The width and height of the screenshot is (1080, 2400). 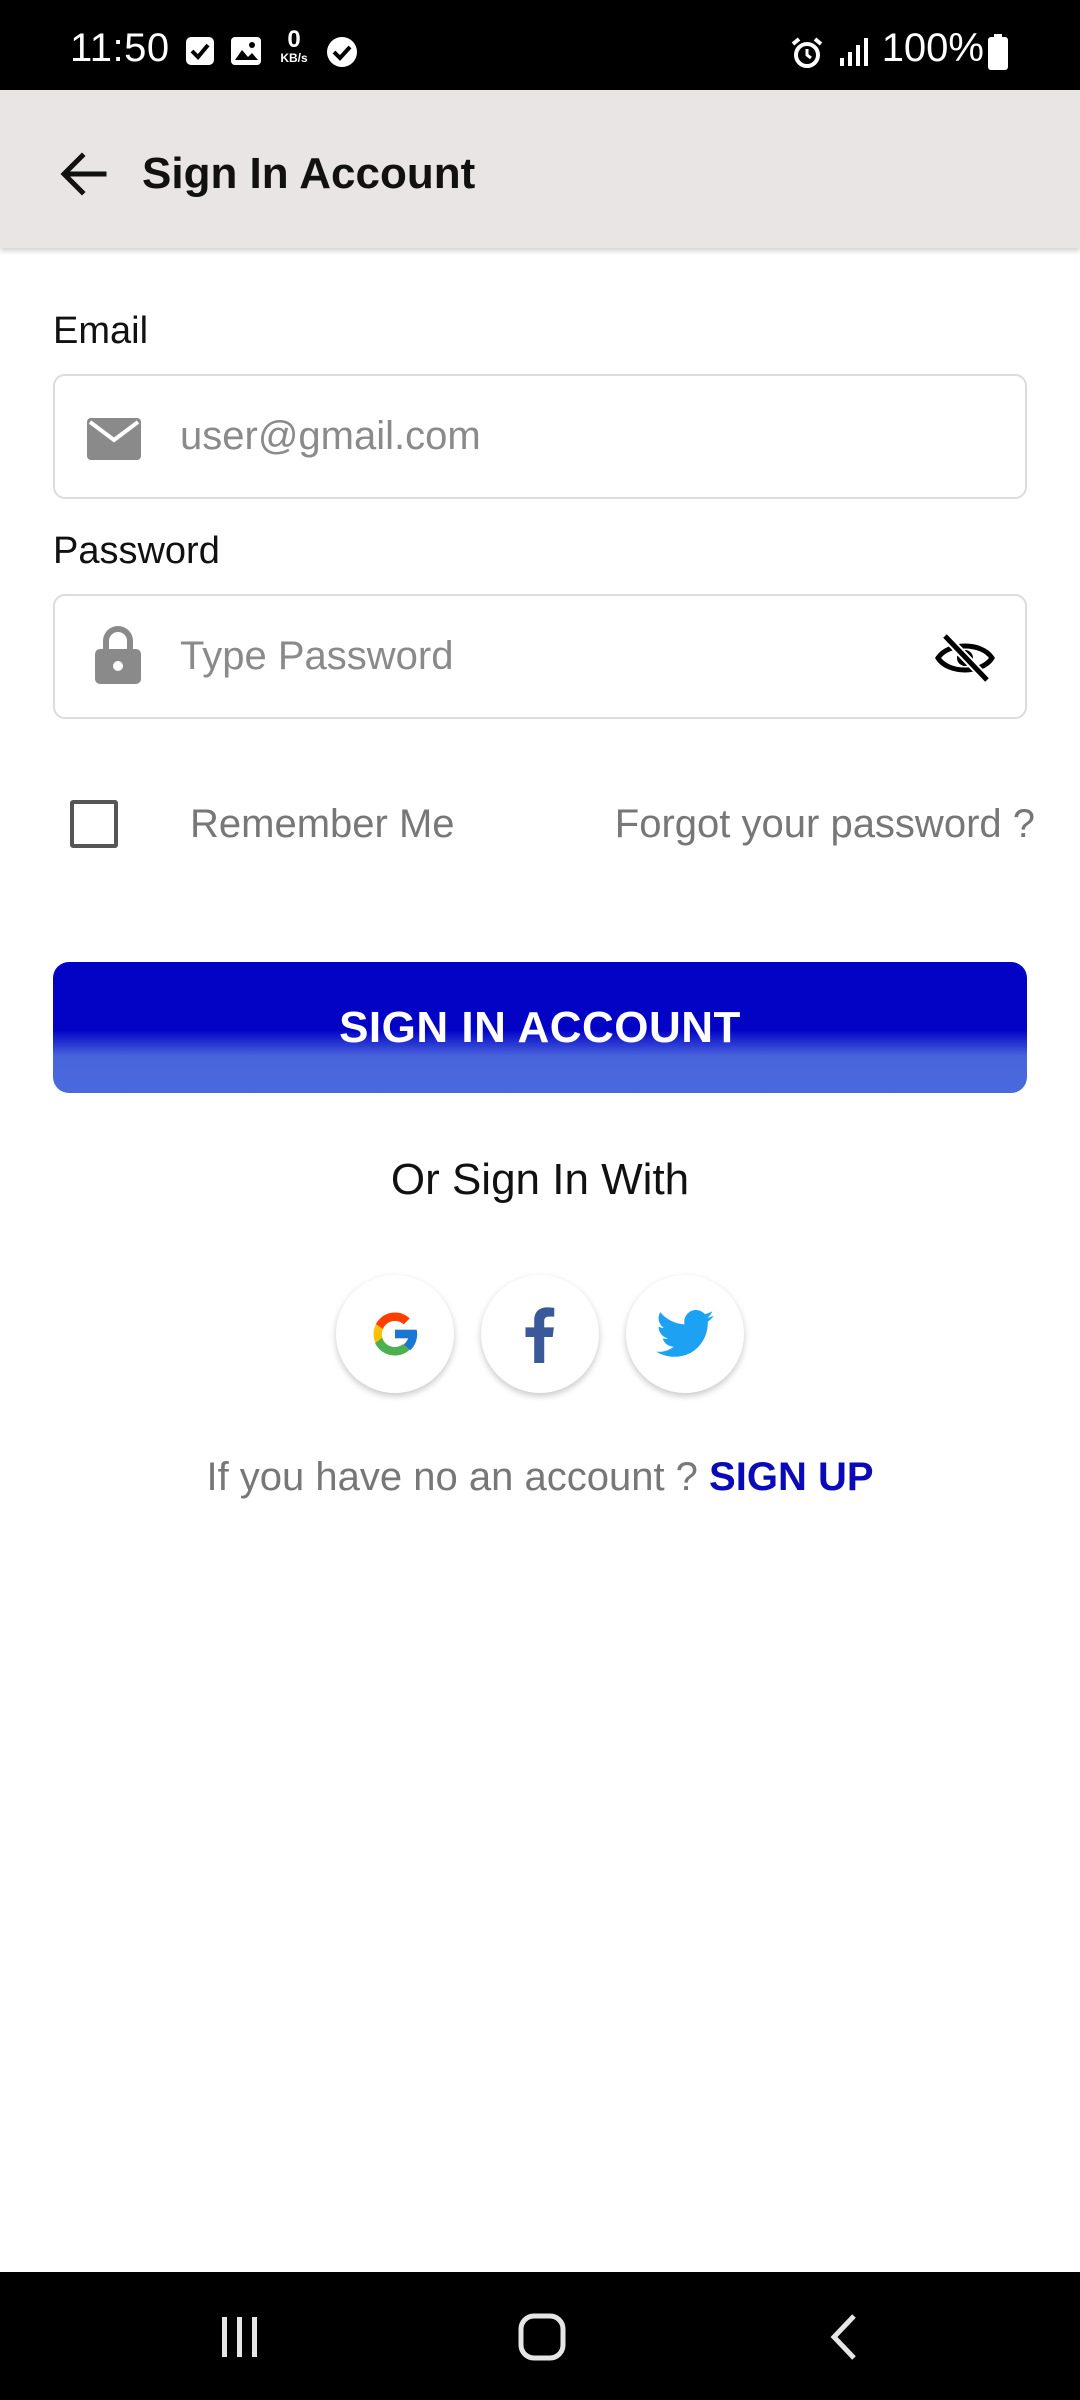 I want to click on email-field, so click(x=540, y=436).